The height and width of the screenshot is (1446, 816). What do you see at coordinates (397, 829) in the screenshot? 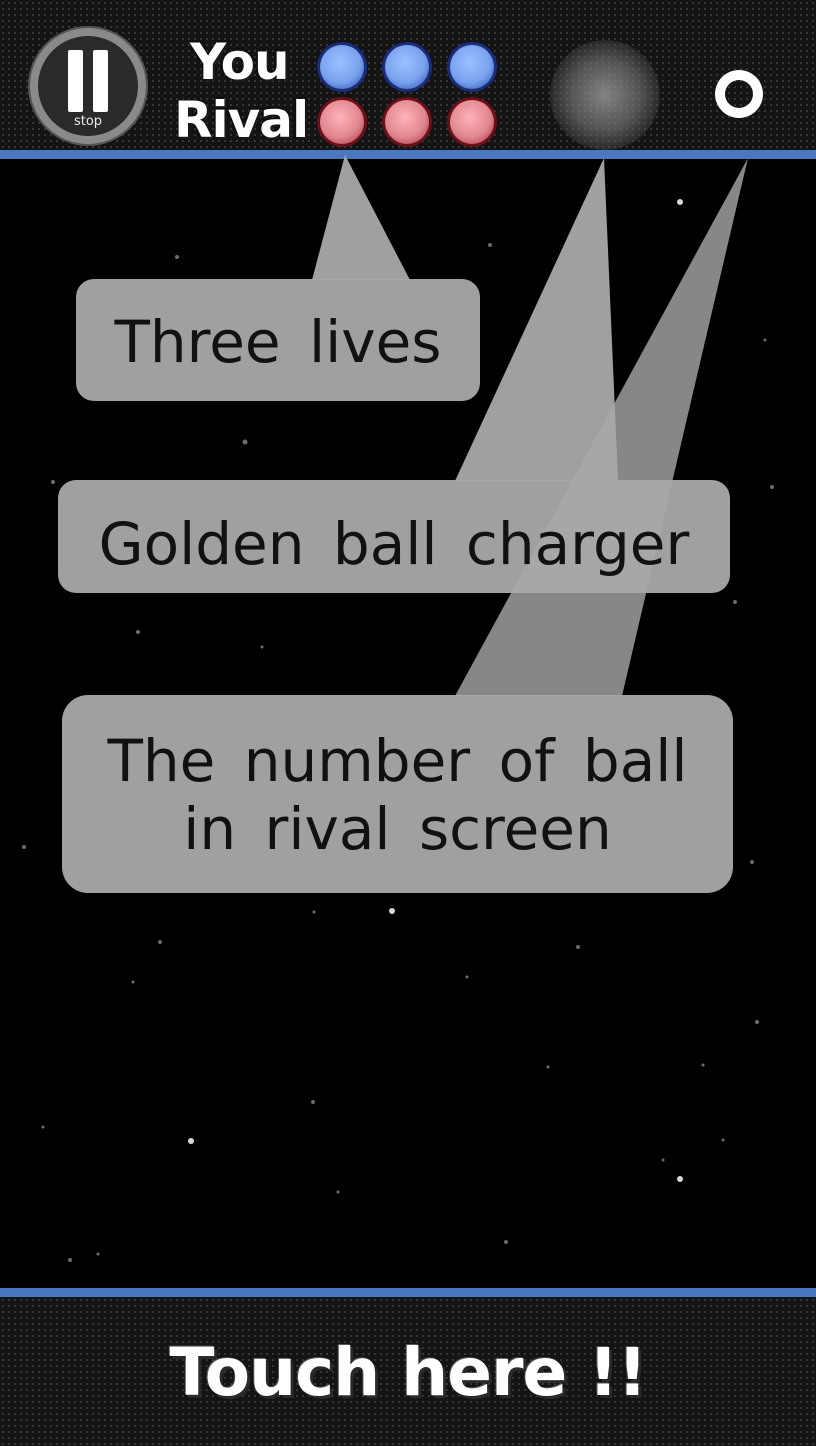
I see `callout-rival-balls-text-2: in rival screen` at bounding box center [397, 829].